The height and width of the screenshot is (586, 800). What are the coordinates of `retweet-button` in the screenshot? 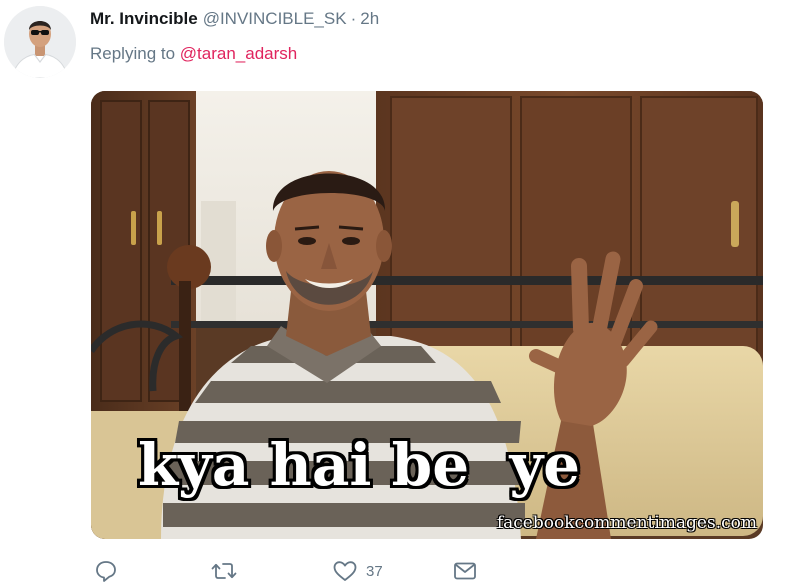 It's located at (224, 571).